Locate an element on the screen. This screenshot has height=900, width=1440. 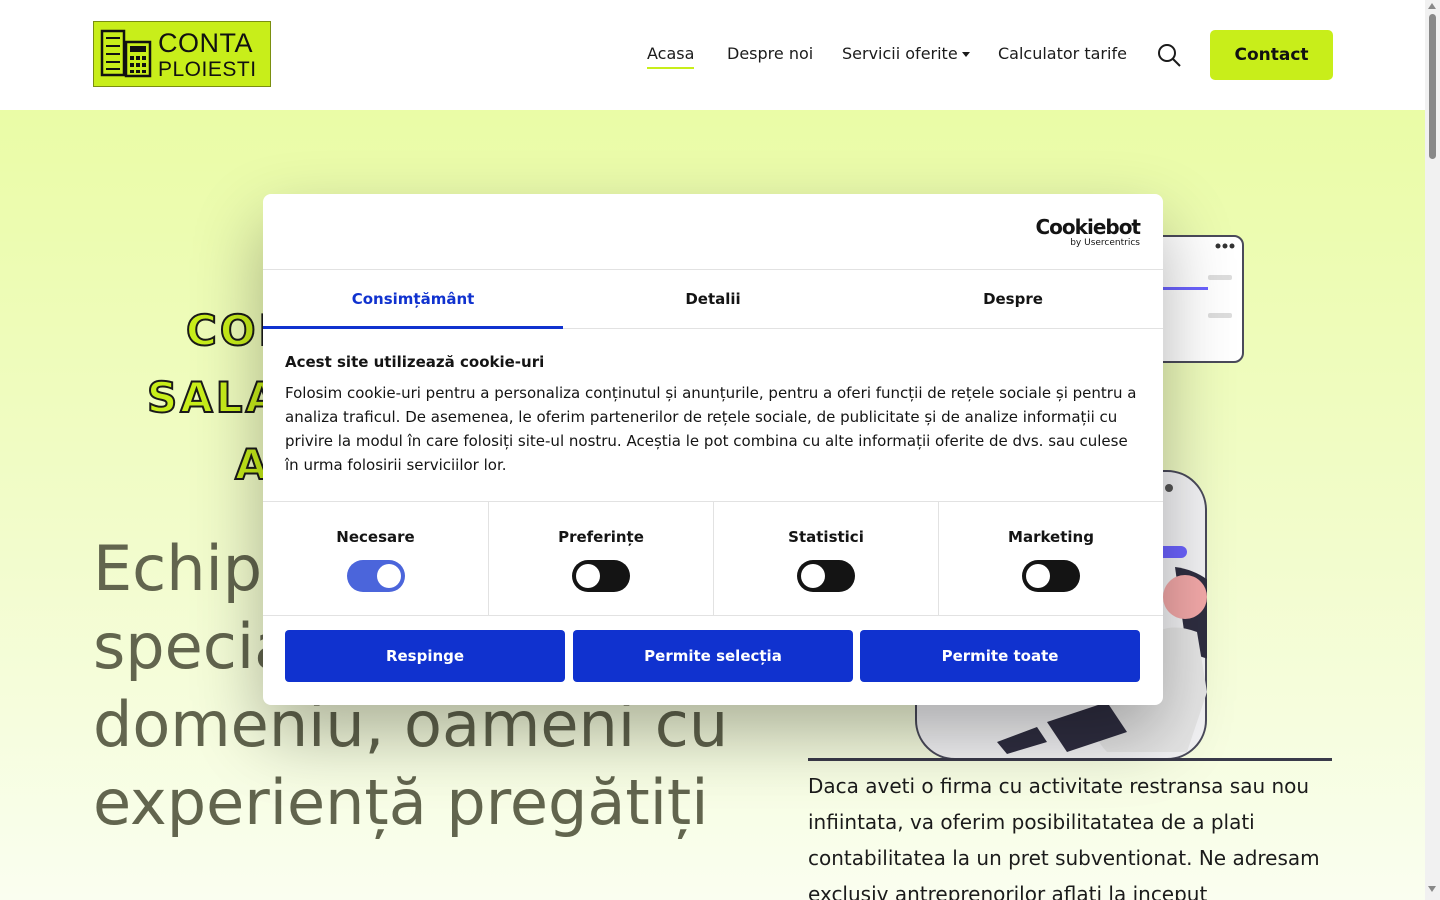
nav-item-calculator-tarife: Calculator tarife is located at coordinates (1062, 53).